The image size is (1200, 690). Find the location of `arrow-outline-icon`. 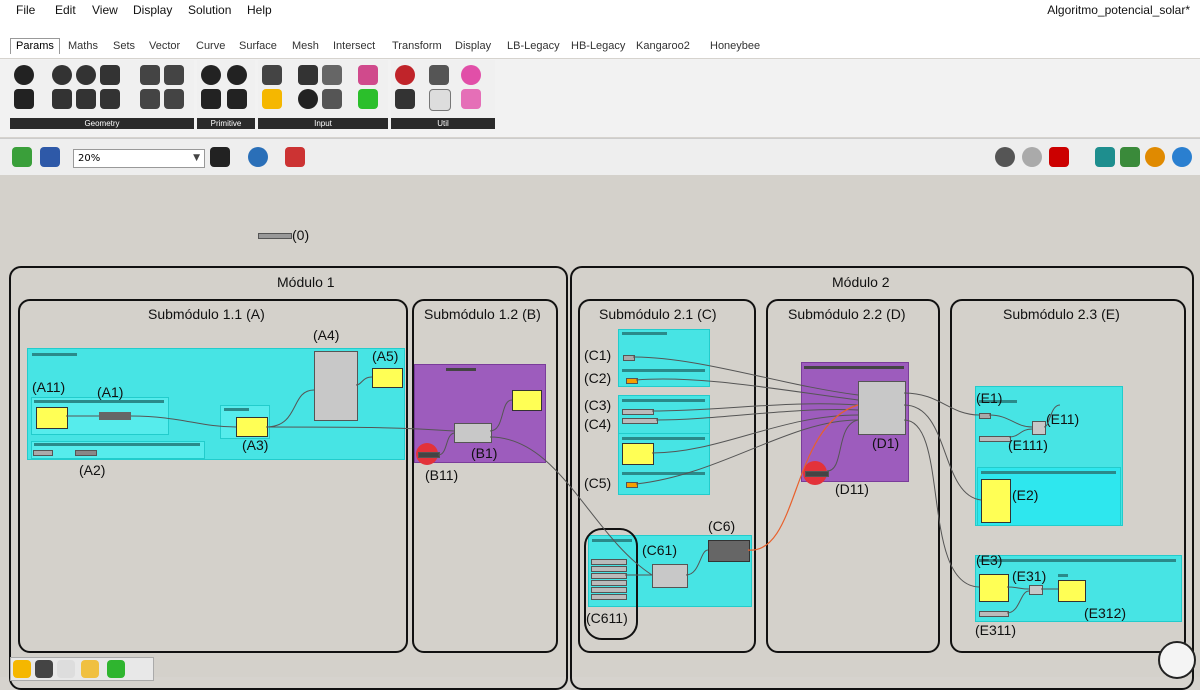

arrow-outline-icon is located at coordinates (440, 100).